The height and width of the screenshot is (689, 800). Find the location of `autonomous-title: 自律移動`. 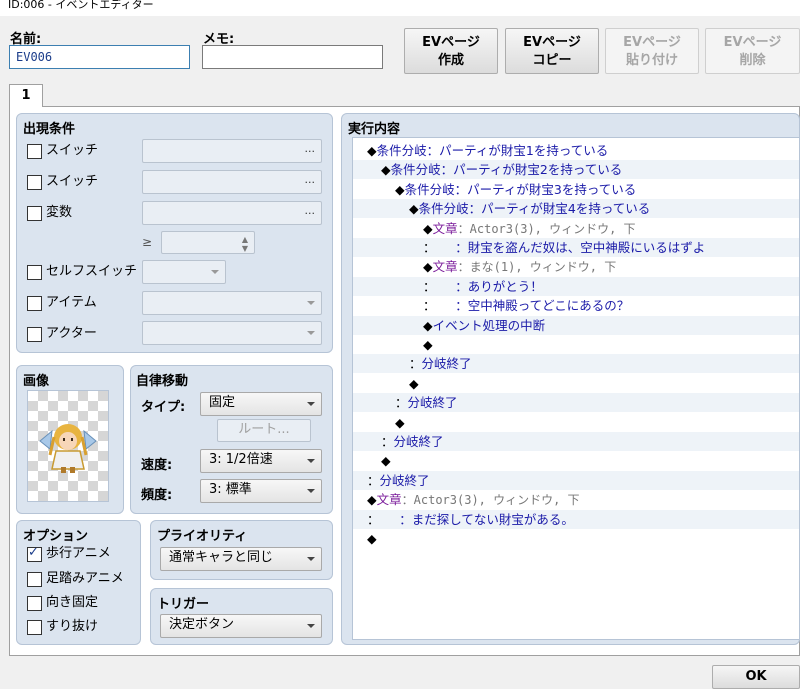

autonomous-title: 自律移動 is located at coordinates (162, 381).